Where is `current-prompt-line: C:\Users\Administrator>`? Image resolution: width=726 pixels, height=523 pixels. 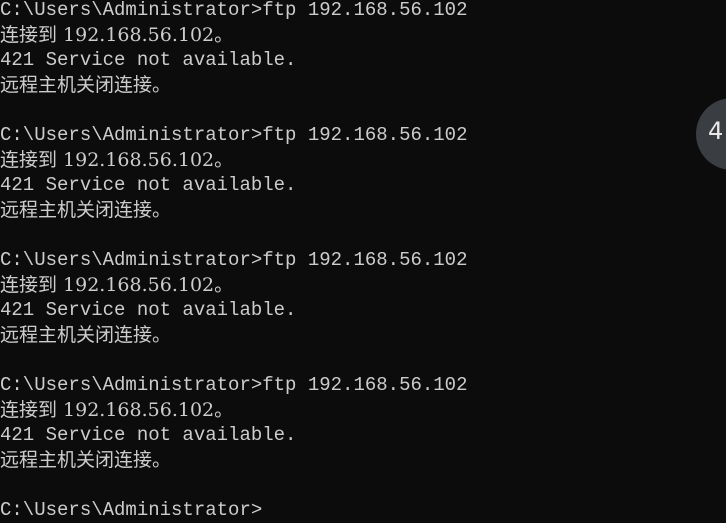
current-prompt-line: C:\Users\Administrator> is located at coordinates (363, 510).